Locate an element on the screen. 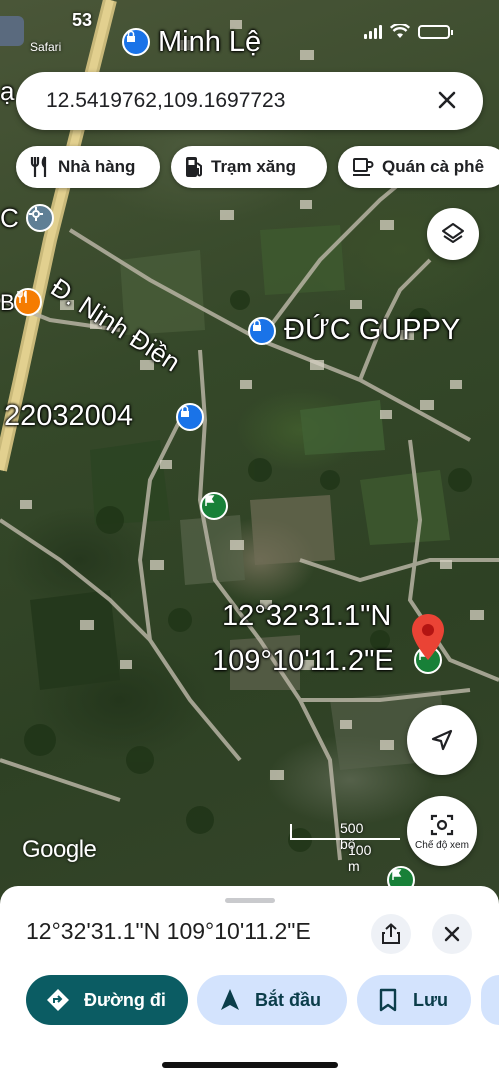  sheet-drag-handle is located at coordinates (250, 900).